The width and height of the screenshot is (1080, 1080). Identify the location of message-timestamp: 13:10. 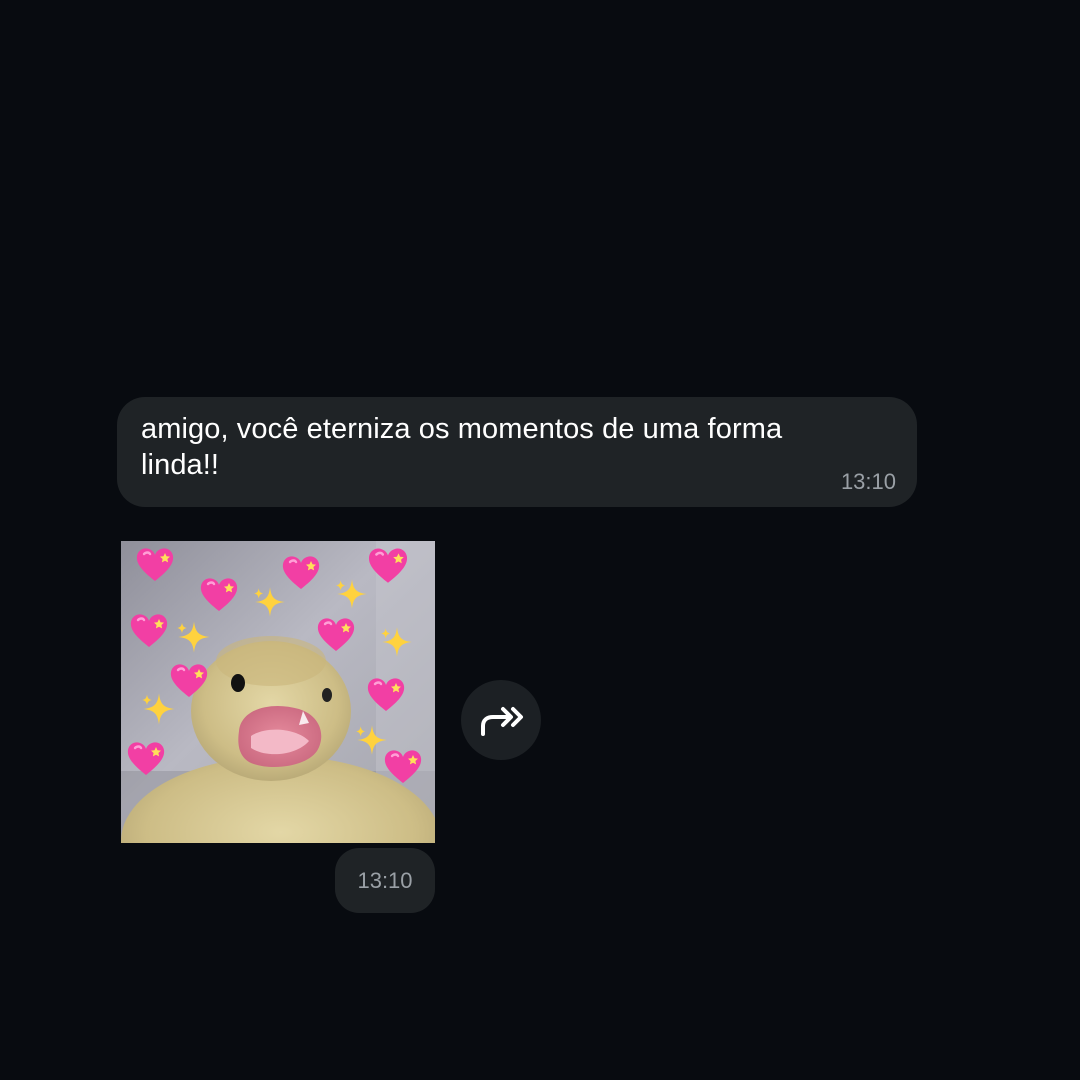
(868, 481).